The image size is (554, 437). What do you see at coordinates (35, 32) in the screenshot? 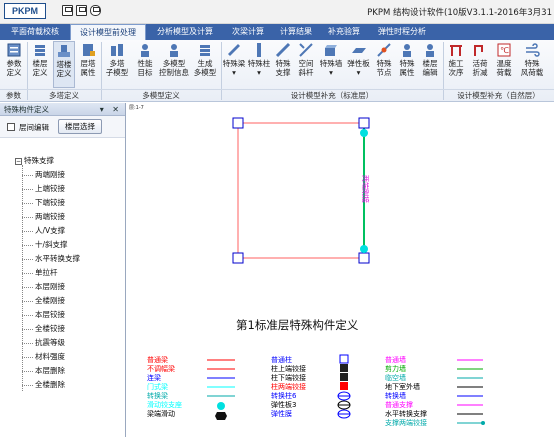
I see `tab-load-check: 平面荷载校核` at bounding box center [35, 32].